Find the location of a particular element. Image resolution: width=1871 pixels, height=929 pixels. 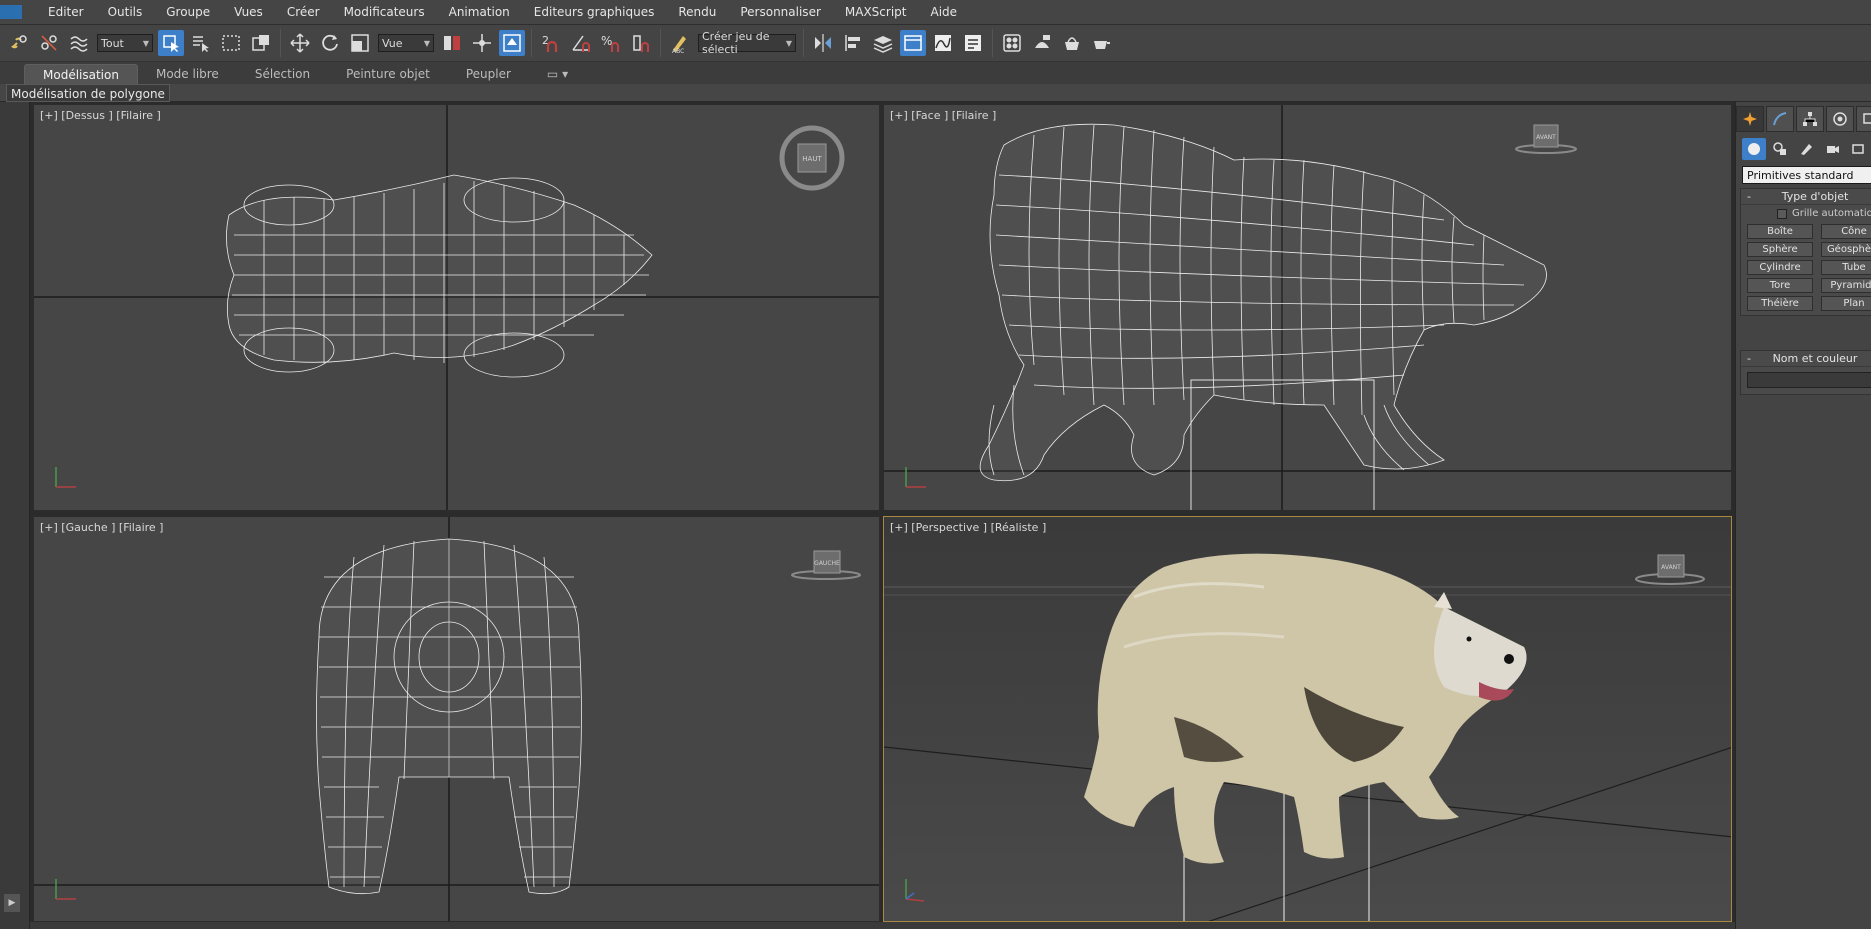

render-setup-icon is located at coordinates (1042, 43).